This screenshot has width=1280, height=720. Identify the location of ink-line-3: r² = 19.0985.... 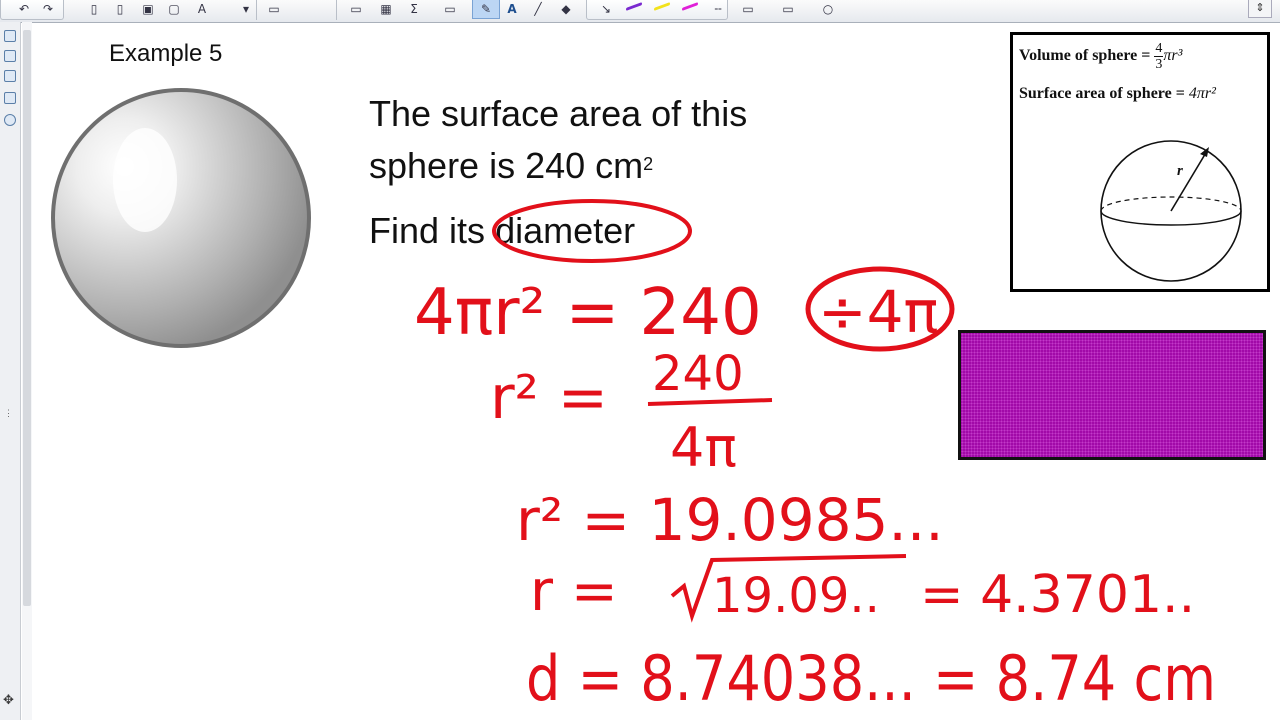
(730, 520).